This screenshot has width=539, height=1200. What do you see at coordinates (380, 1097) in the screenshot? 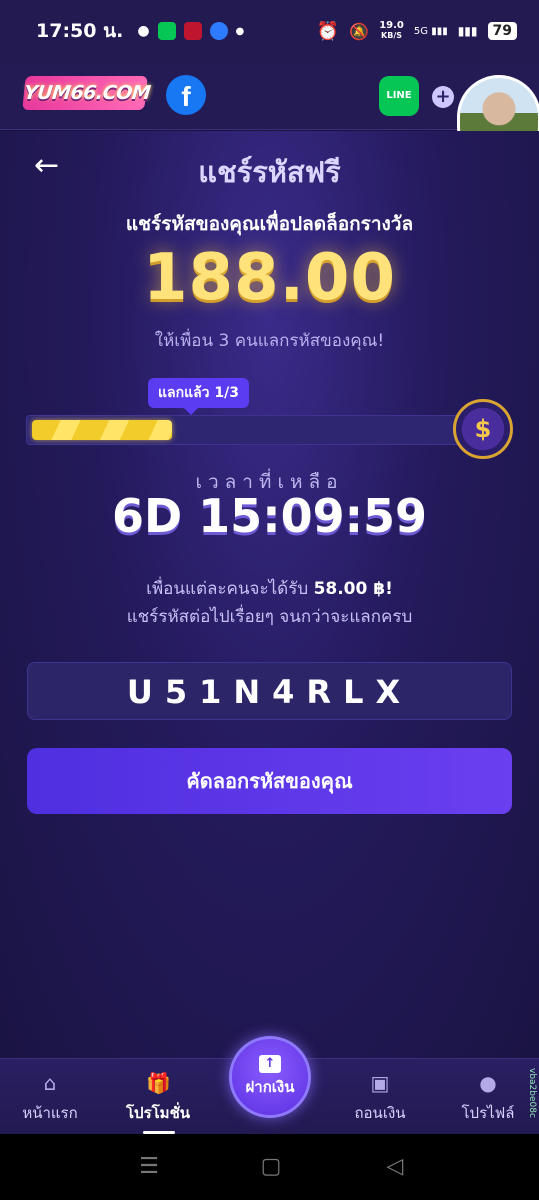
I see `nav-withdraw: ▣ ถอนเงิน` at bounding box center [380, 1097].